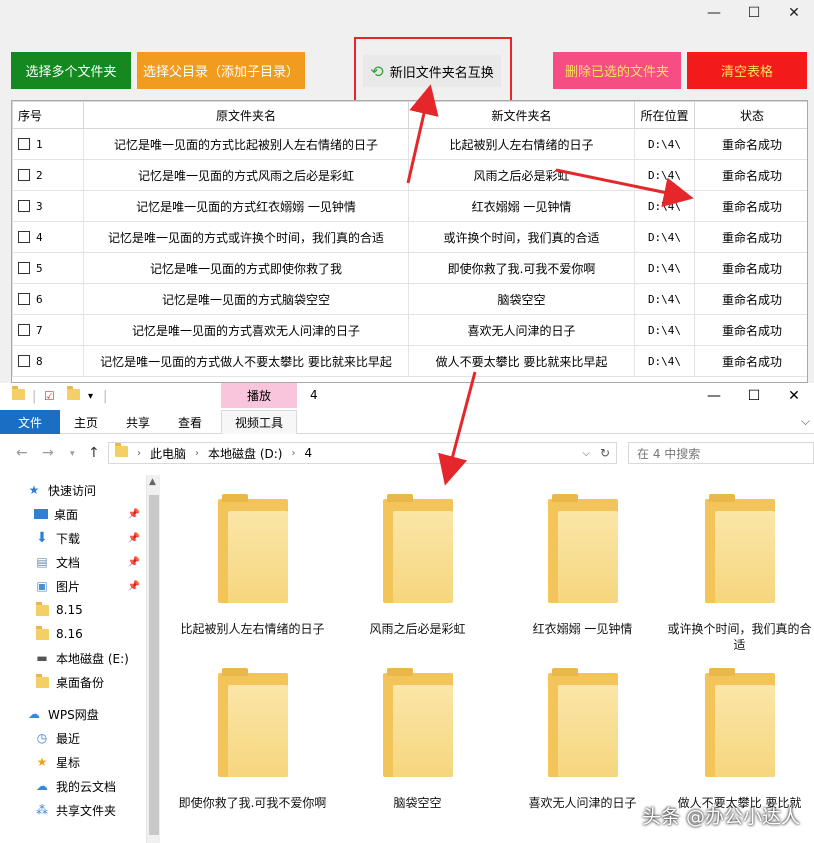 This screenshot has height=843, width=814. Describe the element at coordinates (92, 658) in the screenshot. I see `nav-label: 本地磁盘 (E:)` at that location.